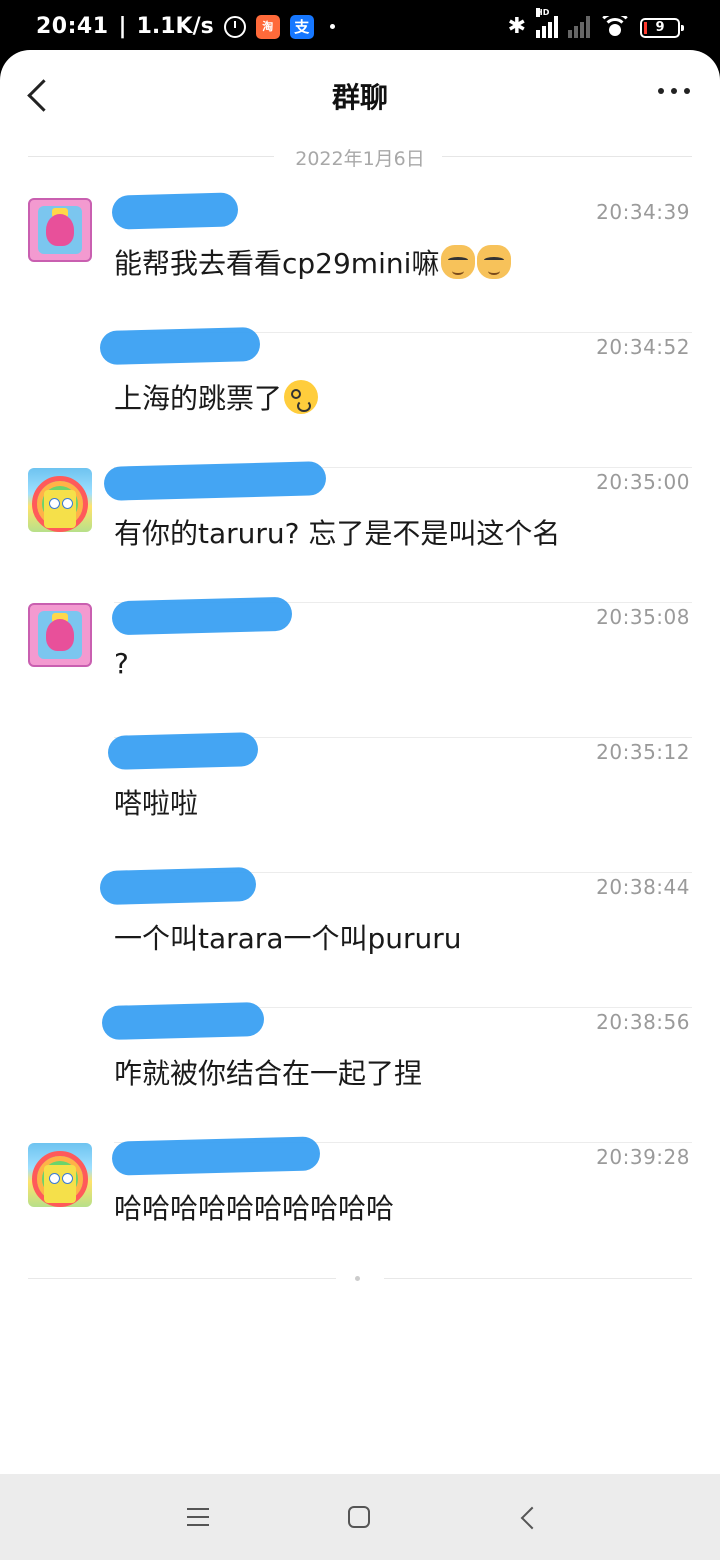 The height and width of the screenshot is (1560, 720). I want to click on end-of-list-divider, so click(360, 1278).